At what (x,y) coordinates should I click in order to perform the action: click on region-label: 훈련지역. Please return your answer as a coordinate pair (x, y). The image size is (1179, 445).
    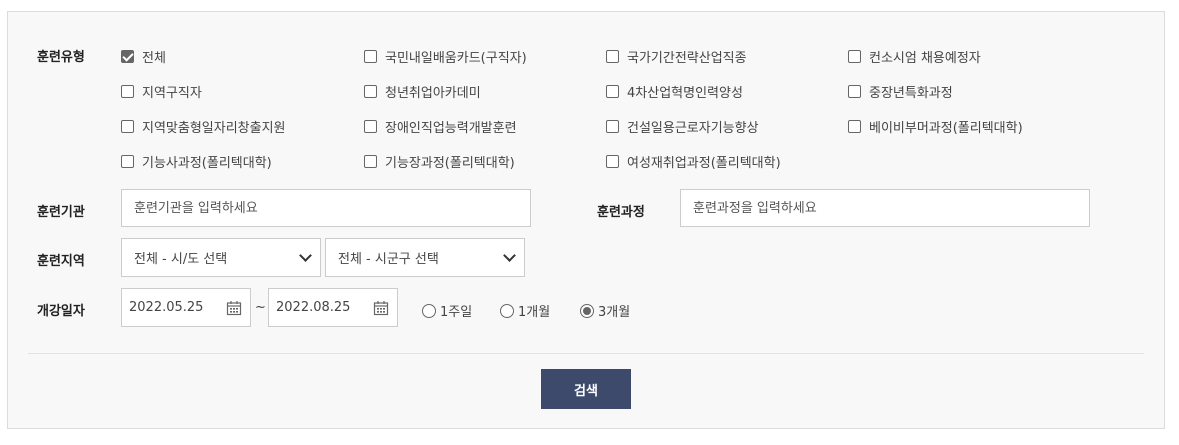
    Looking at the image, I should click on (61, 261).